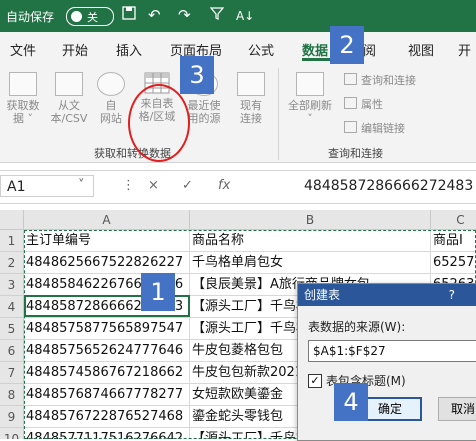 The width and height of the screenshot is (476, 441). Describe the element at coordinates (157, 110) in the screenshot. I see `from-table-label: 来自表 格/区域` at that location.